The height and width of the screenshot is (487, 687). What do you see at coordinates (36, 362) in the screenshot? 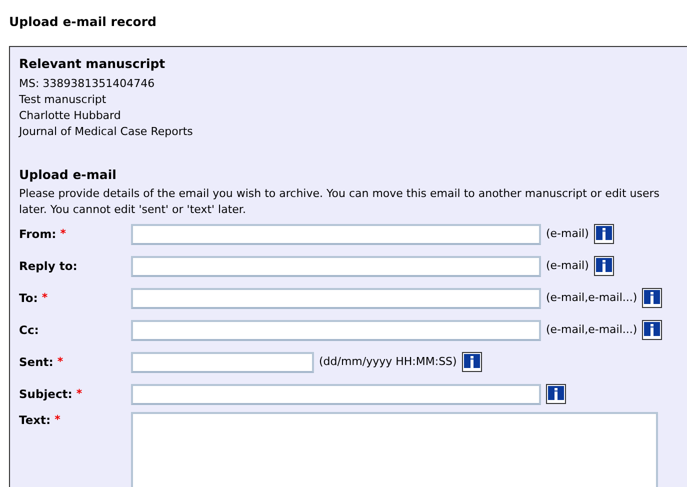
I see `field-label: Sent:` at bounding box center [36, 362].